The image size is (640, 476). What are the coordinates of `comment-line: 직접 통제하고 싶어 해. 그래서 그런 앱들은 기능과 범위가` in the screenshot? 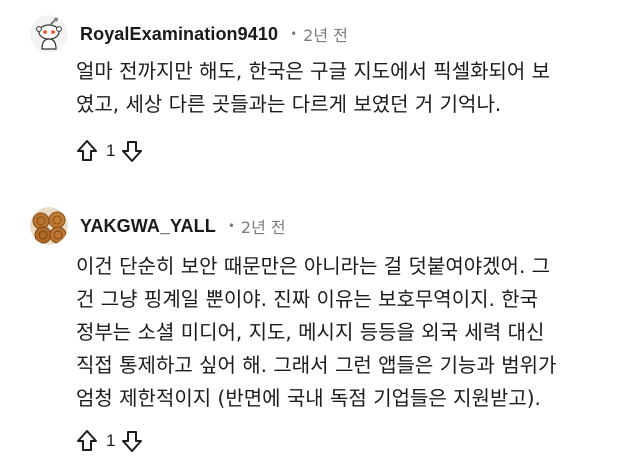 It's located at (316, 365).